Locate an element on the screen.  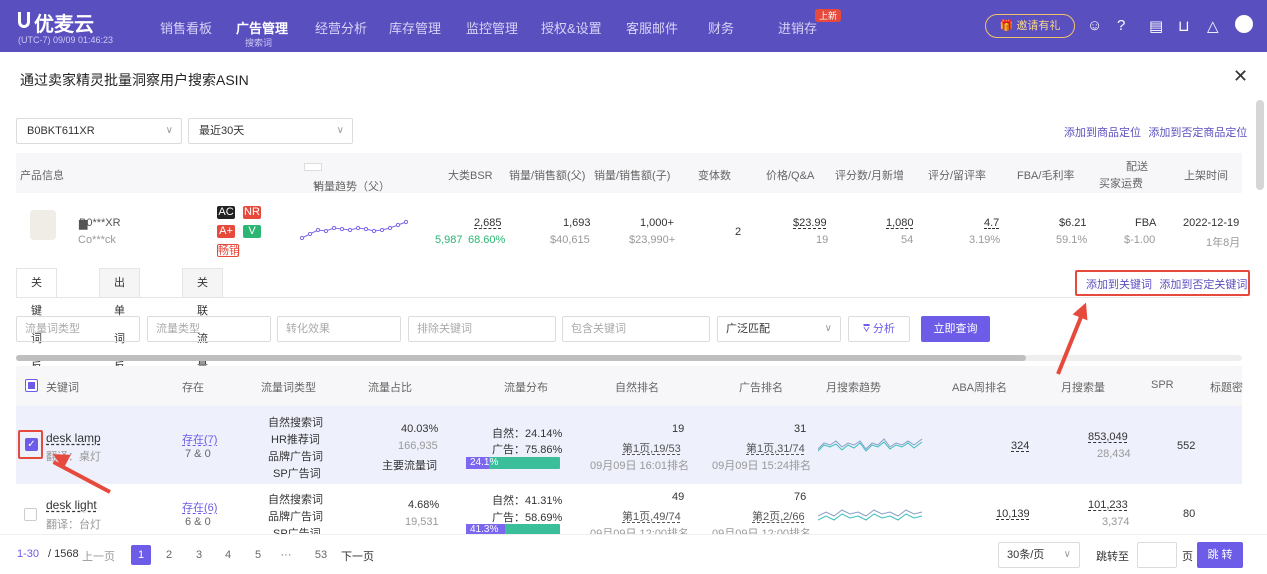
keyword-type-filter: 流量词类型 is located at coordinates (78, 329).